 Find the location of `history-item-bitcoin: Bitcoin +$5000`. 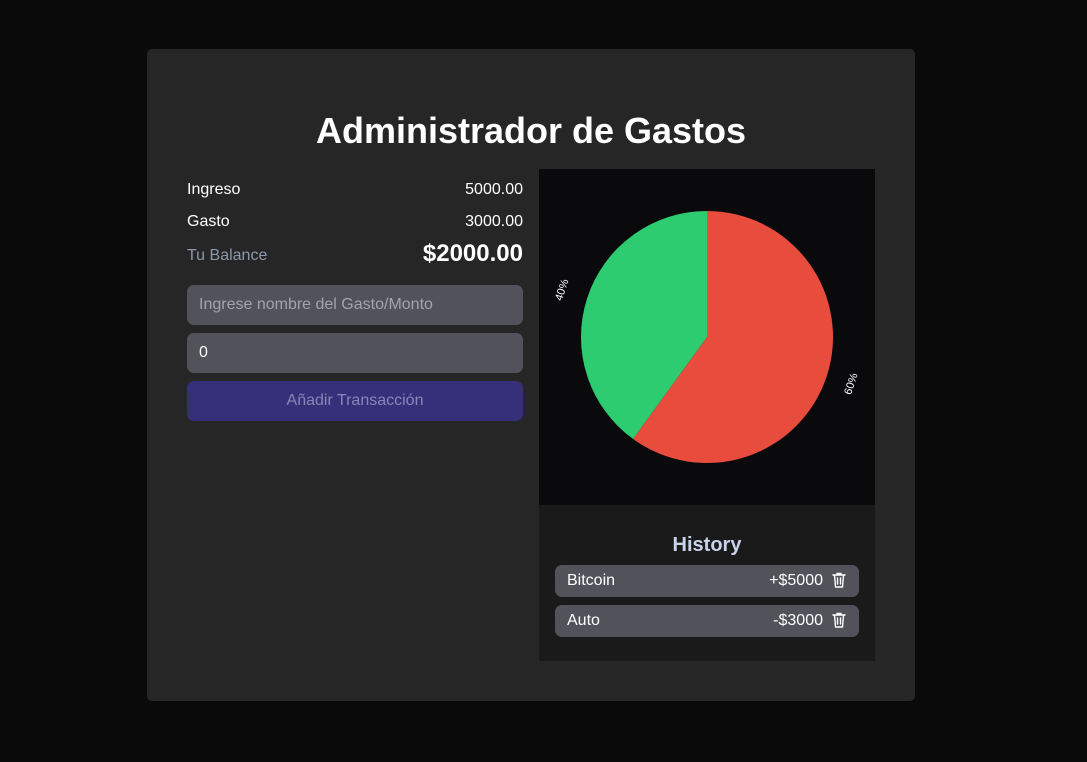

history-item-bitcoin: Bitcoin +$5000 is located at coordinates (707, 581).